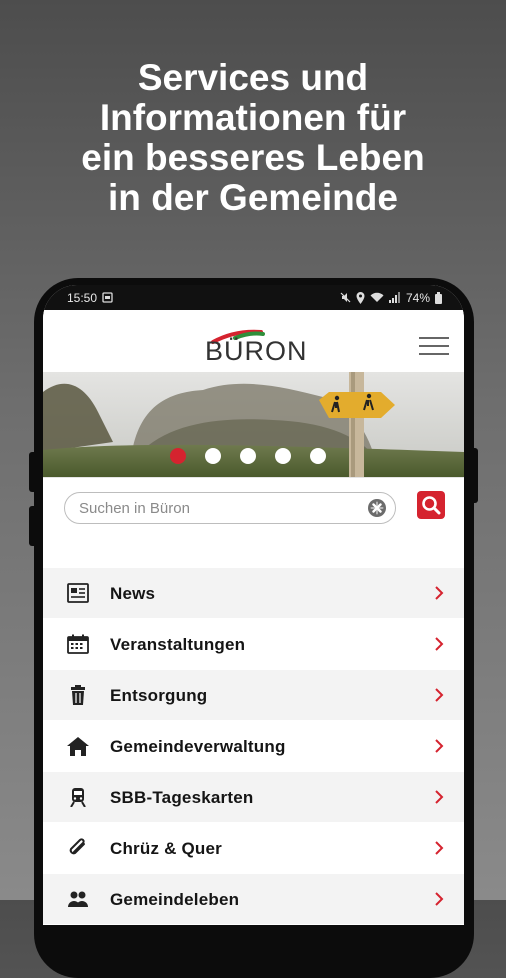 This screenshot has width=506, height=978. I want to click on clear-icon, so click(377, 508).